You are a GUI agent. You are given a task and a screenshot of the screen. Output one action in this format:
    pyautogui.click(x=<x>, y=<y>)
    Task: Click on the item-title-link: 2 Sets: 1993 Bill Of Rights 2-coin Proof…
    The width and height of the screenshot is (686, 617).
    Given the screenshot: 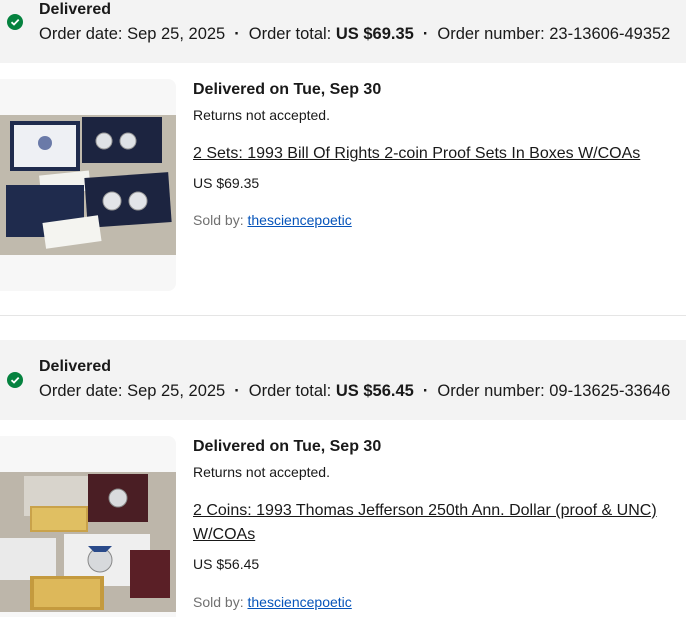 What is the action you would take?
    pyautogui.click(x=438, y=154)
    